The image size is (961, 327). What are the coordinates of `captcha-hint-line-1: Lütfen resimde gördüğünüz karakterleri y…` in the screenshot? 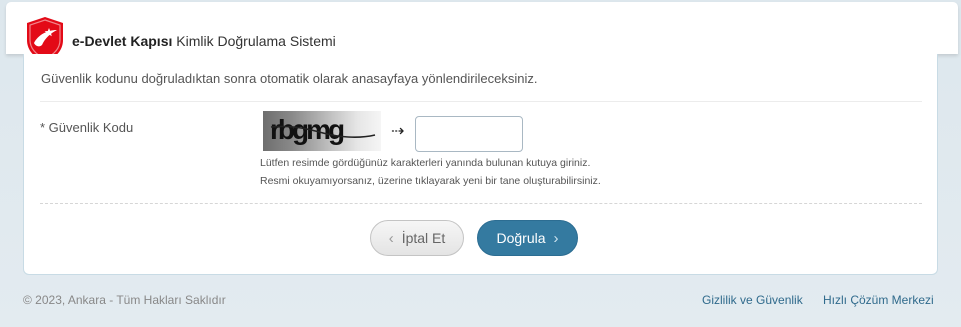 It's located at (425, 163).